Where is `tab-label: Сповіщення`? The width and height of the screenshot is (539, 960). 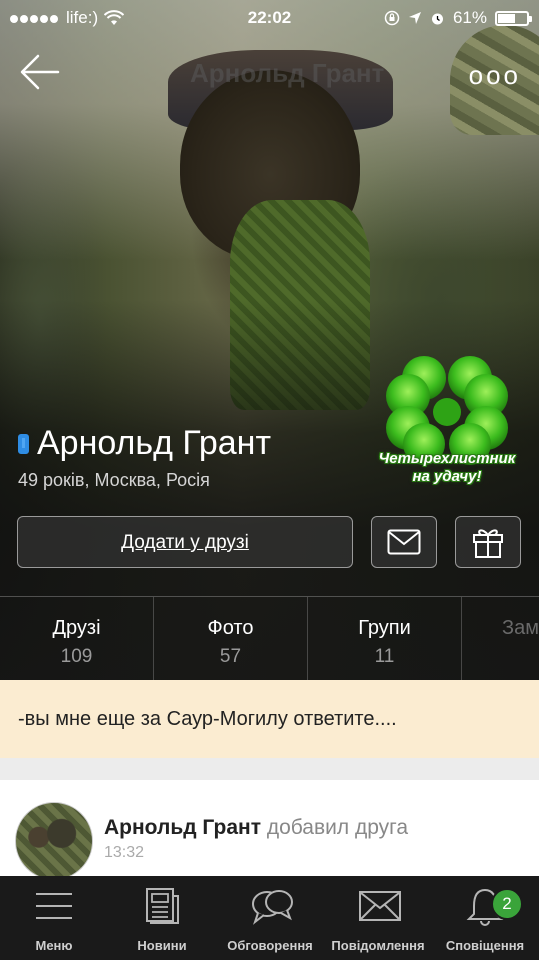
tab-label: Сповіщення is located at coordinates (485, 945).